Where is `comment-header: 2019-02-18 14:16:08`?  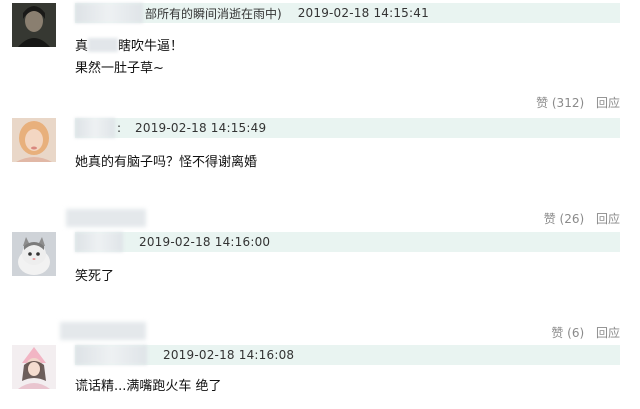
comment-header: 2019-02-18 14:16:08 is located at coordinates (347, 355).